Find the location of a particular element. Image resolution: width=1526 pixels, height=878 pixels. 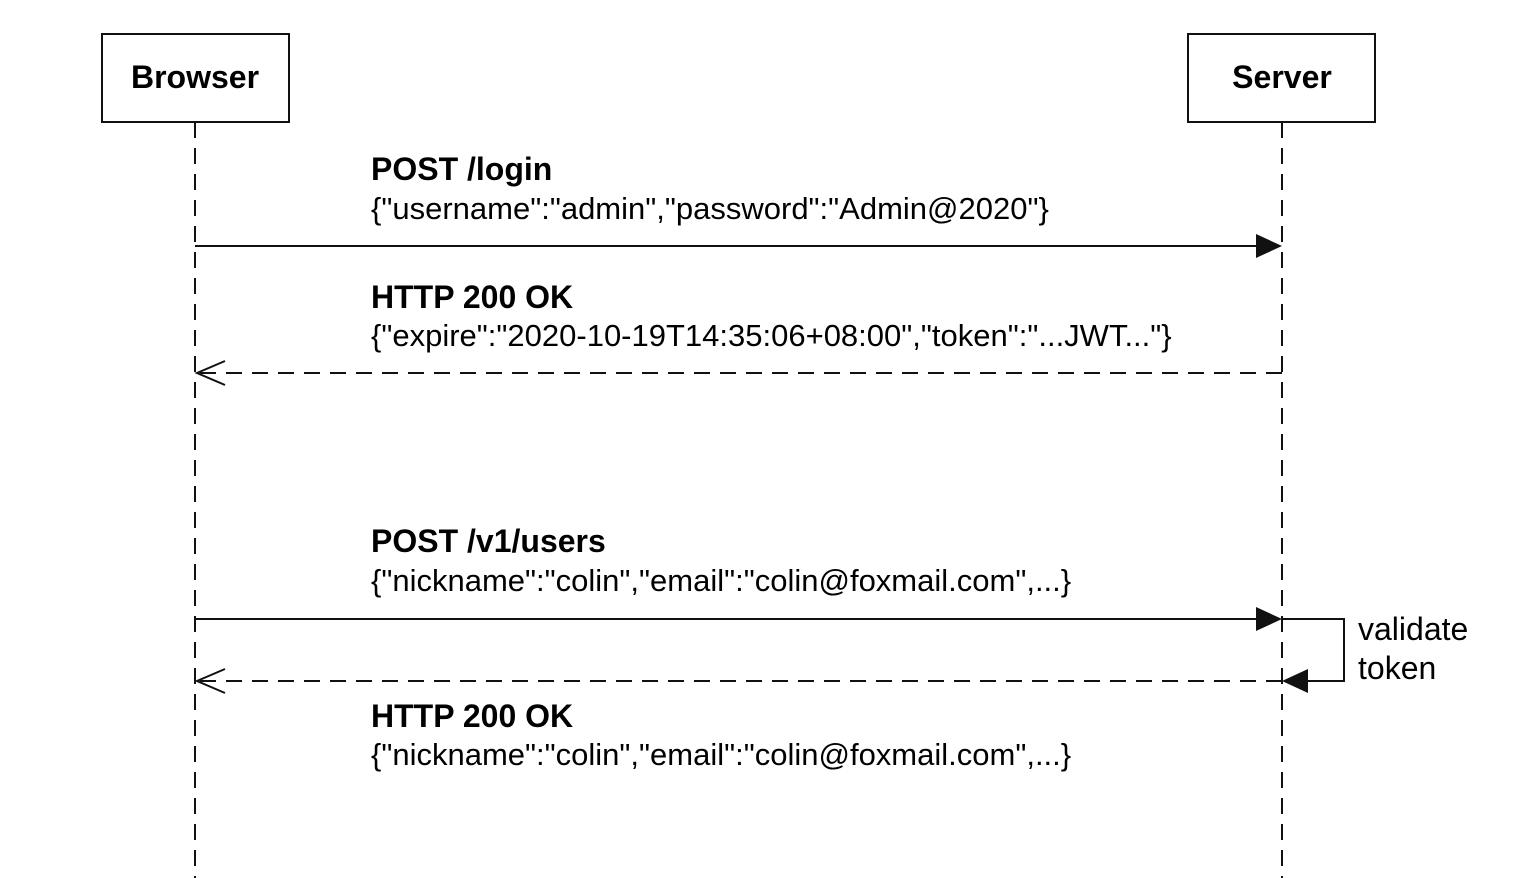

server-actor: Server is located at coordinates (1281, 78).